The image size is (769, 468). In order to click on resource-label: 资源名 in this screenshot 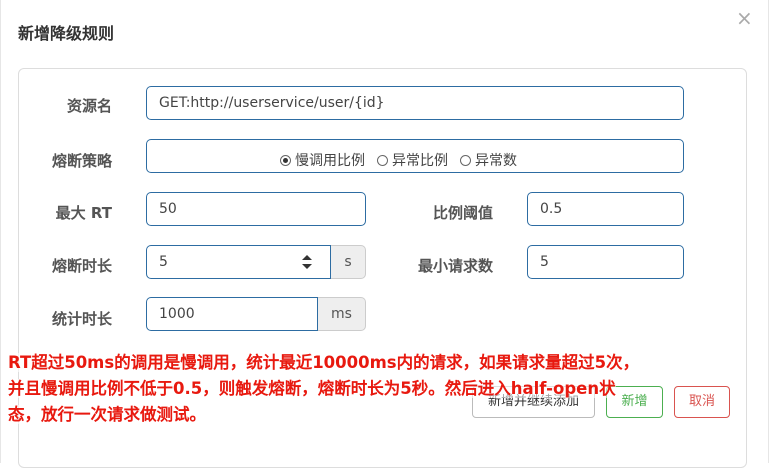, I will do `click(89, 106)`.